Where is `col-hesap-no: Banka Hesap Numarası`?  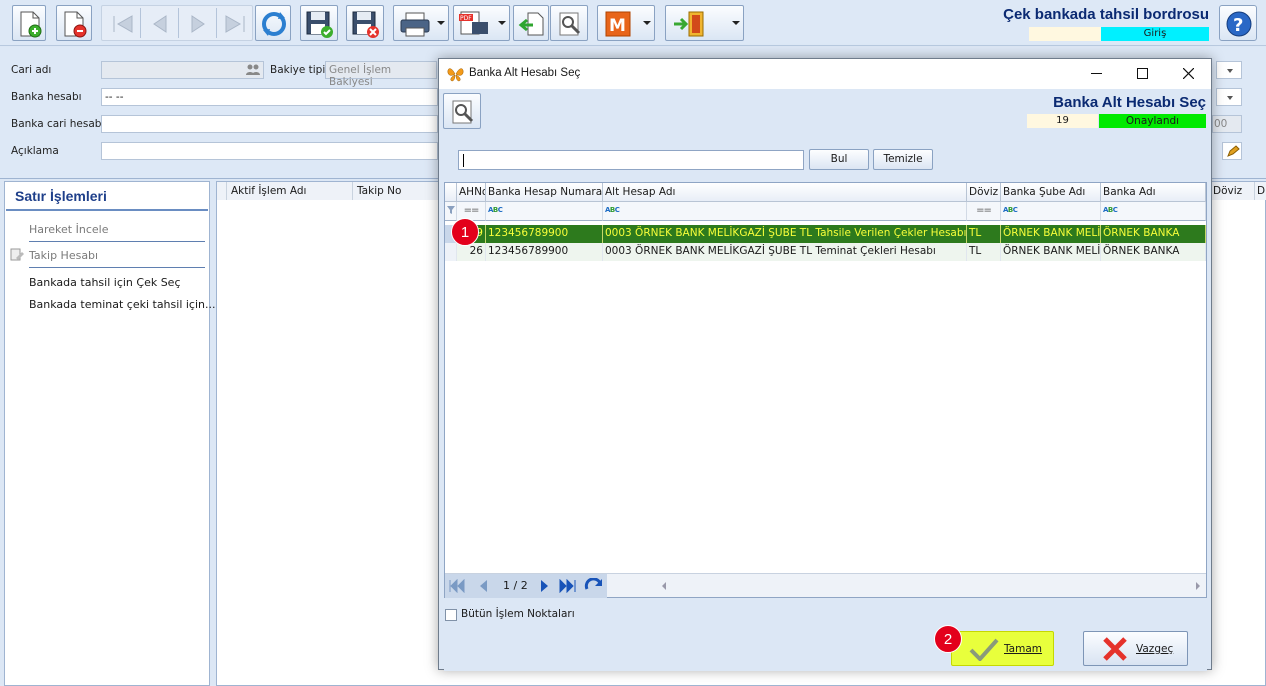
col-hesap-no: Banka Hesap Numarası is located at coordinates (544, 192).